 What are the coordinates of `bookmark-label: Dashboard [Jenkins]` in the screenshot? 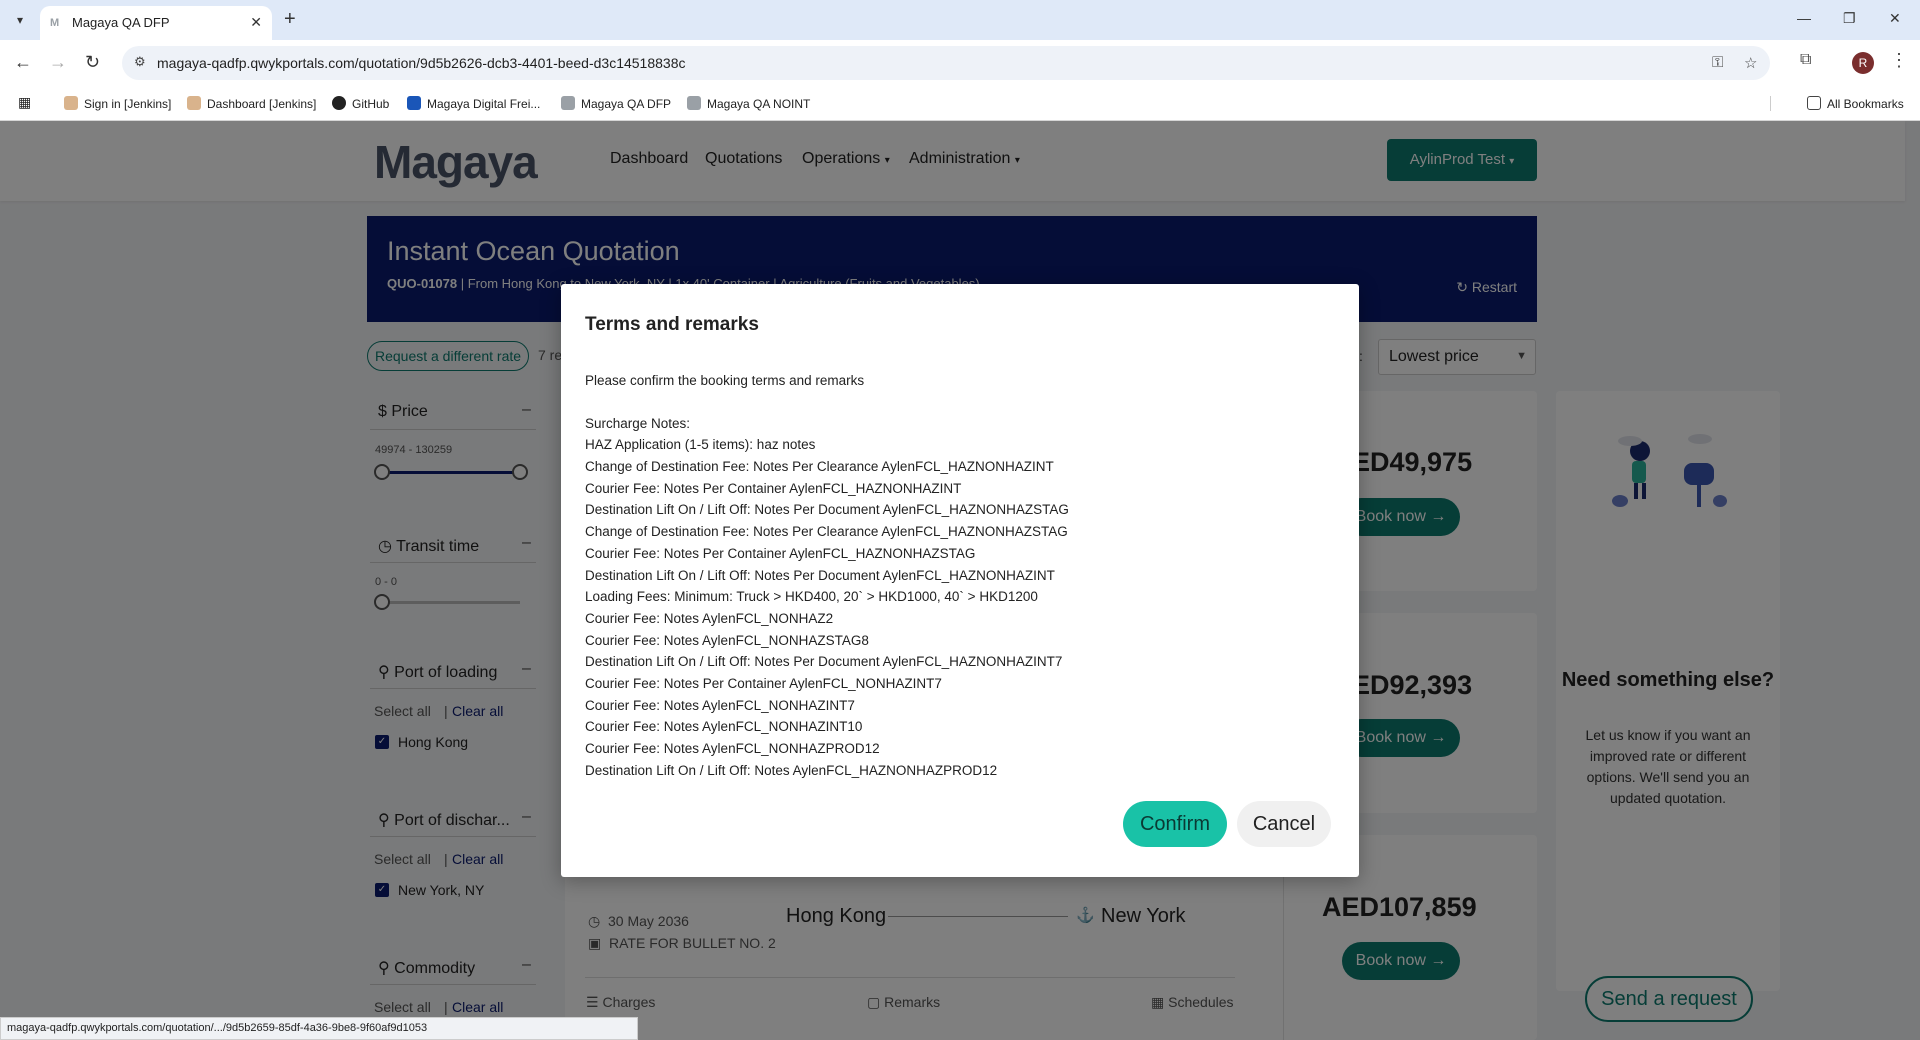 It's located at (262, 104).